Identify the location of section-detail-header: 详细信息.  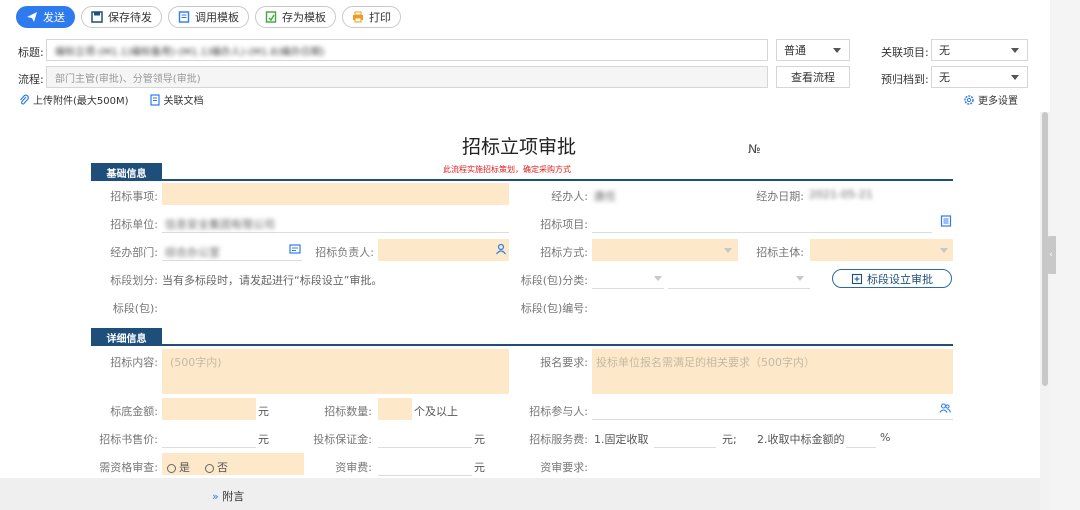
(522, 337).